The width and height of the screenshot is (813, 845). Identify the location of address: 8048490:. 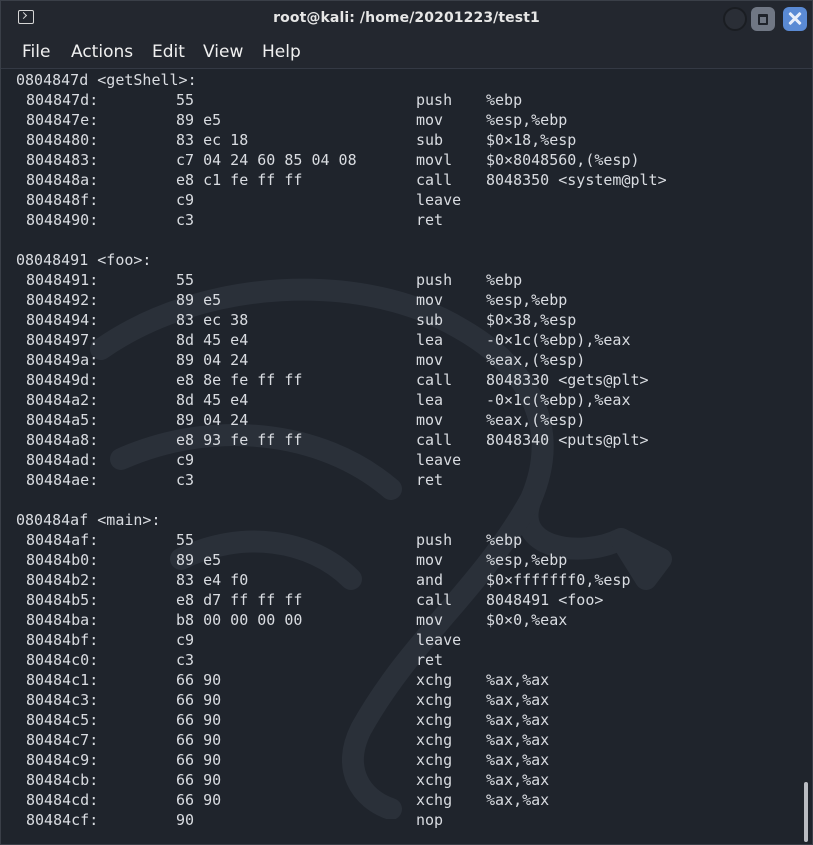
(62, 220).